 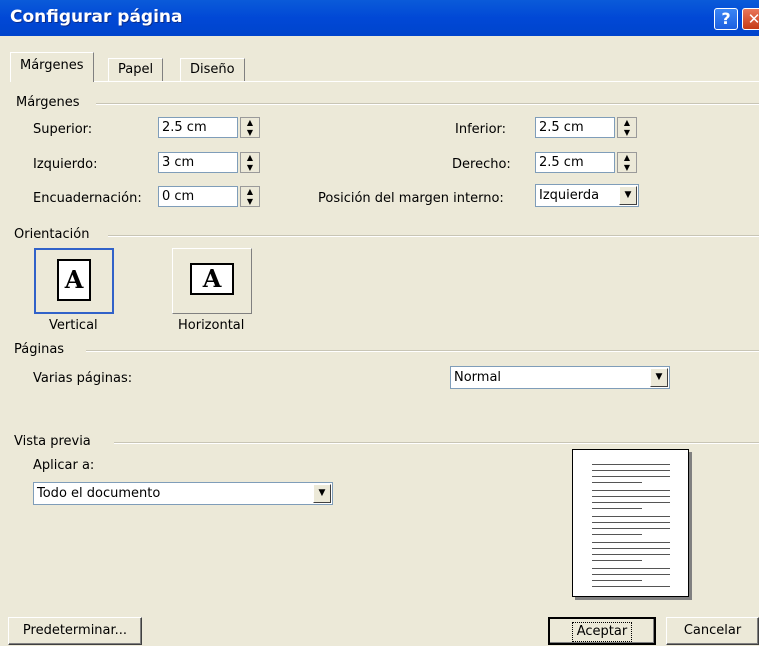 I want to click on close-icon: ✕, so click(x=750, y=19).